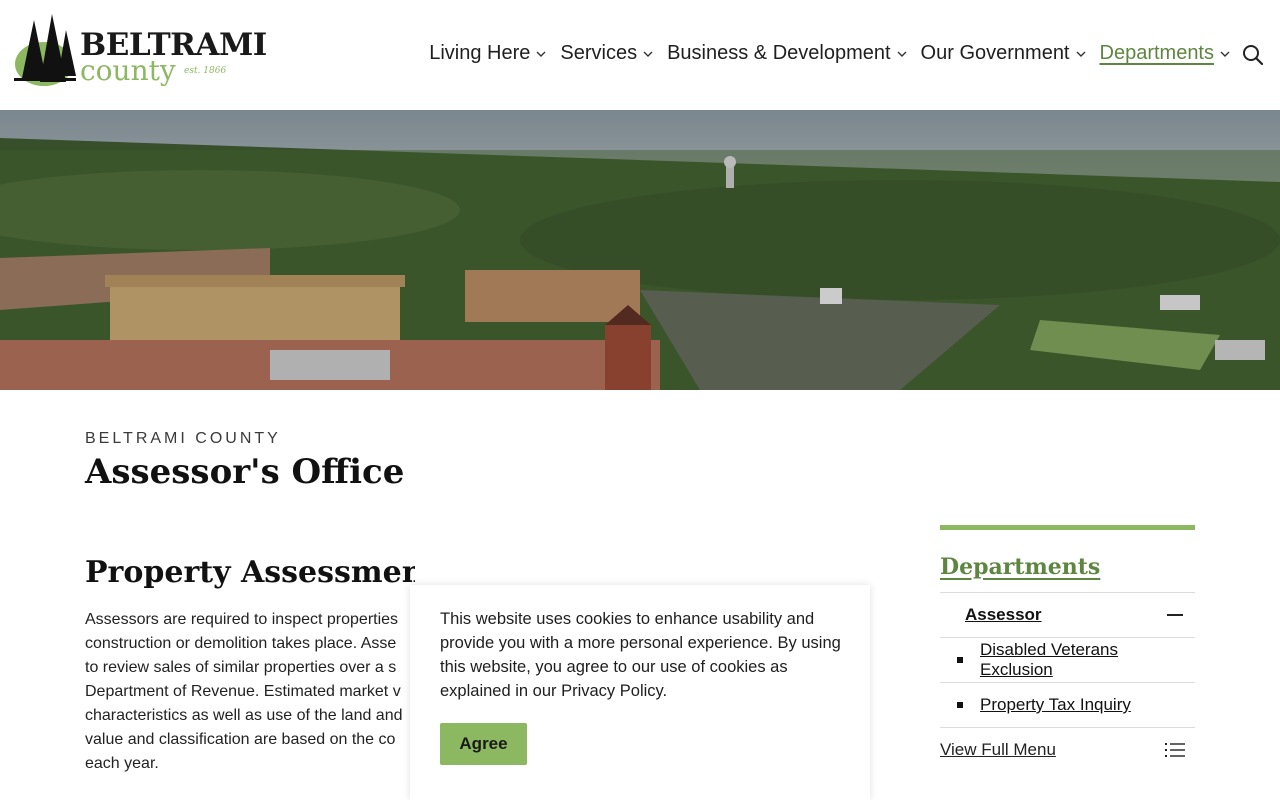 The image size is (1280, 800). I want to click on pine-trees-icon, so click(45, 50).